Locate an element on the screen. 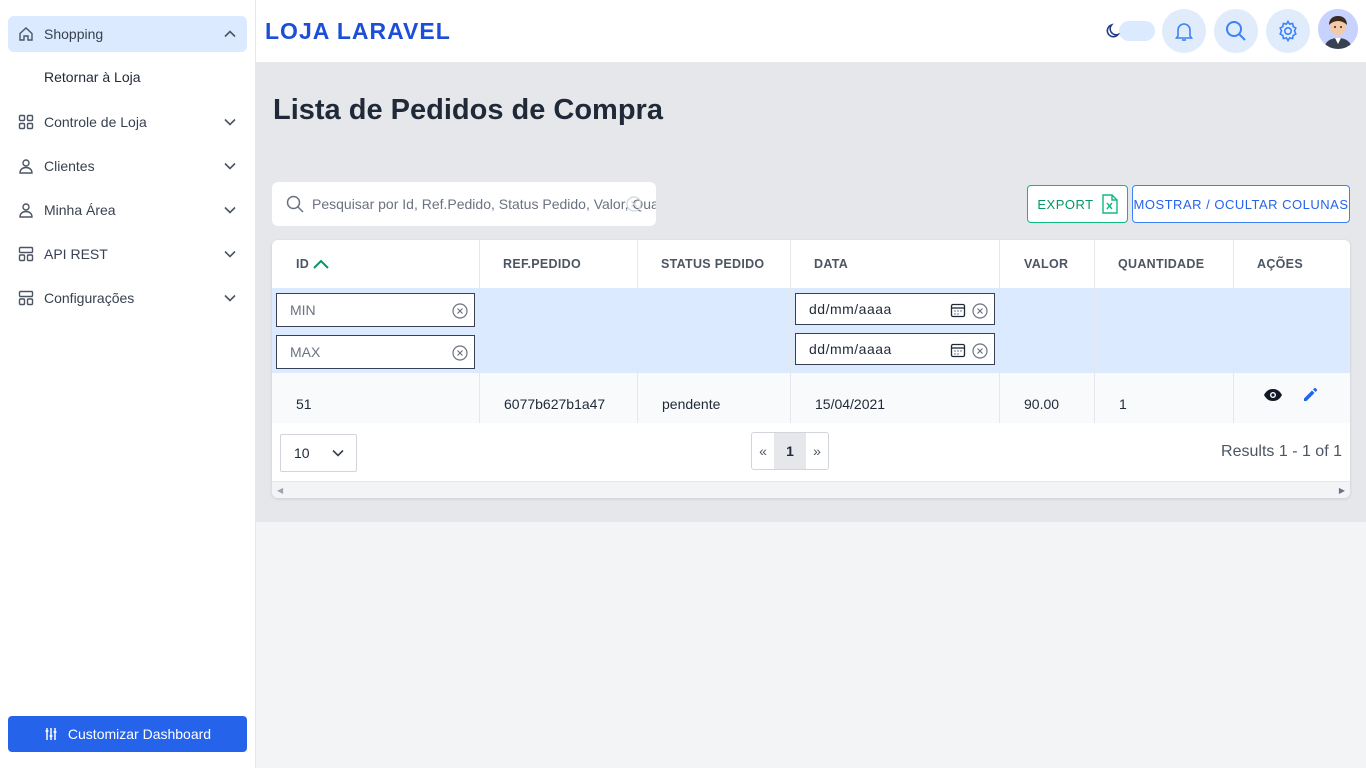 This screenshot has height=768, width=1366. customize-dashboard-button: Customizar Dashboard is located at coordinates (127, 734).